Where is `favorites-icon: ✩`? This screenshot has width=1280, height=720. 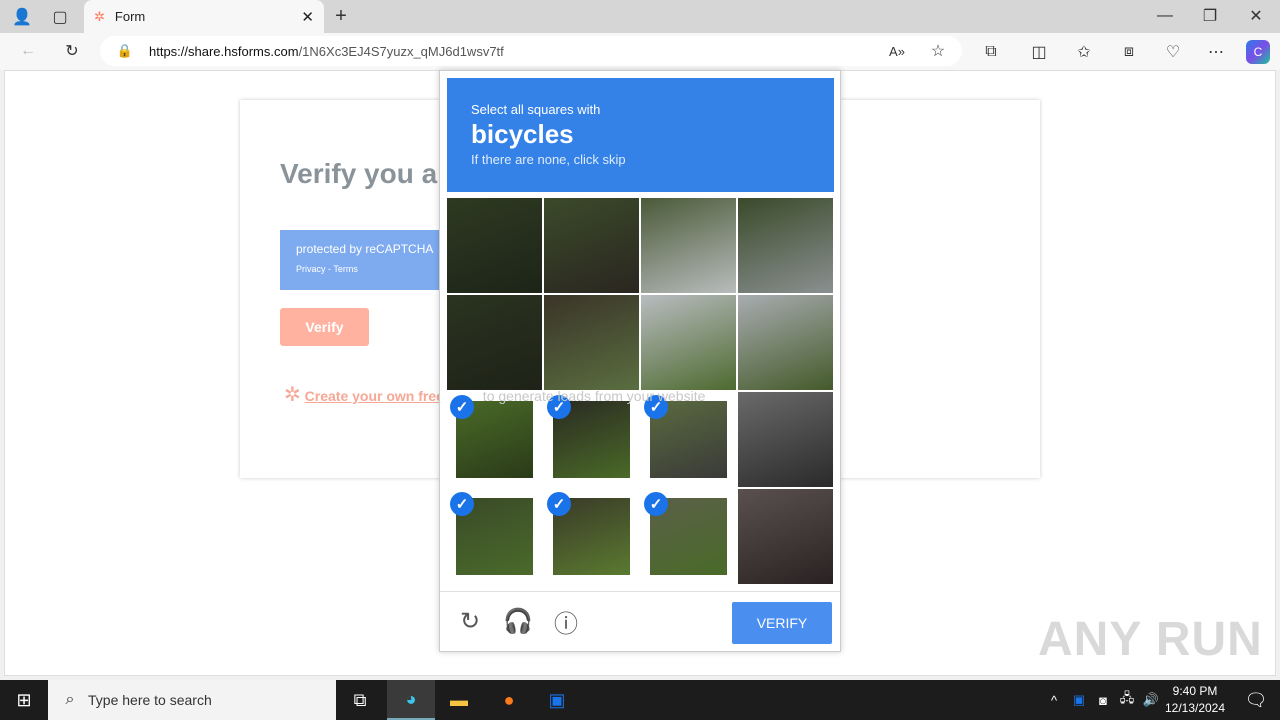
favorites-icon: ✩ is located at coordinates (1084, 52).